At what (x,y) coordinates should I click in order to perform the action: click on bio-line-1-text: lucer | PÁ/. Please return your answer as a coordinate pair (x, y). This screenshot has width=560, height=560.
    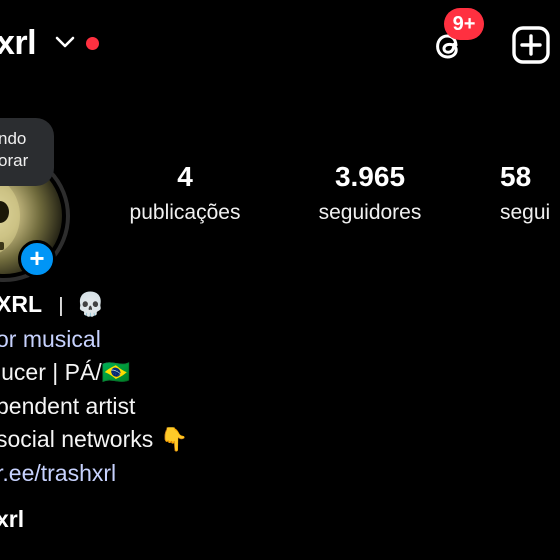
    Looking at the image, I should click on (51, 372).